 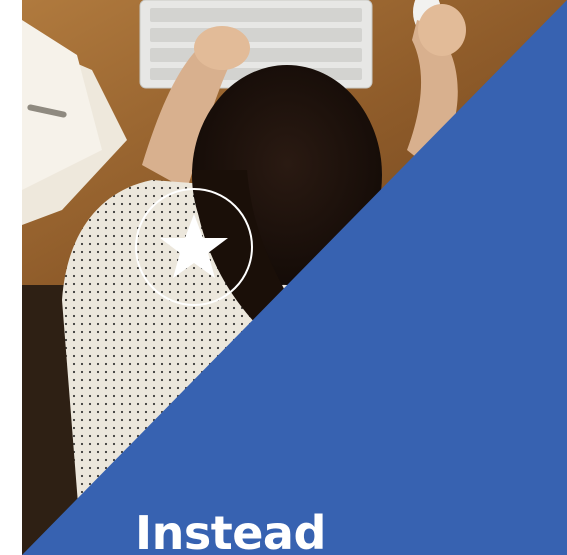 I want to click on star-icon, so click(x=194, y=246).